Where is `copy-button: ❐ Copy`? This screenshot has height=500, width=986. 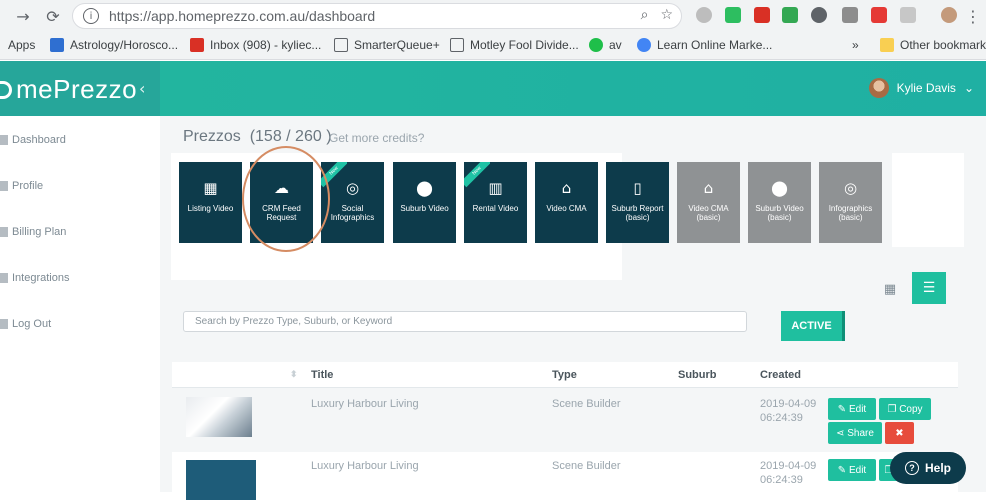 copy-button: ❐ Copy is located at coordinates (905, 409).